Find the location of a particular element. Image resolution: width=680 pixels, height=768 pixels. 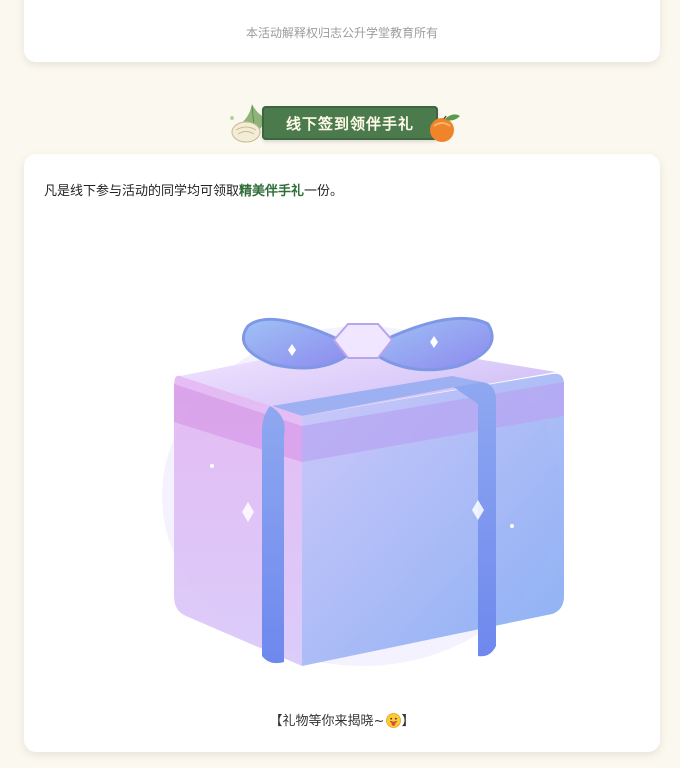

caption-open: 【礼物等你来揭晓~ is located at coordinates (327, 721).